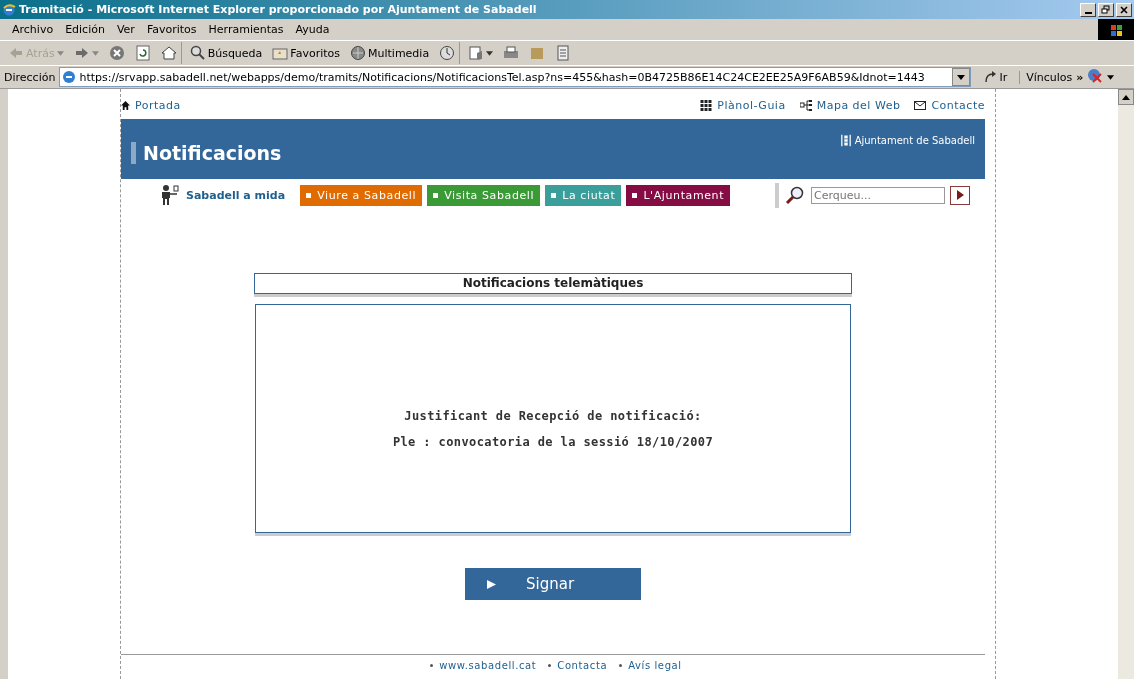 The width and height of the screenshot is (1134, 679). What do you see at coordinates (171, 29) in the screenshot?
I see `menu-item: Favoritos` at bounding box center [171, 29].